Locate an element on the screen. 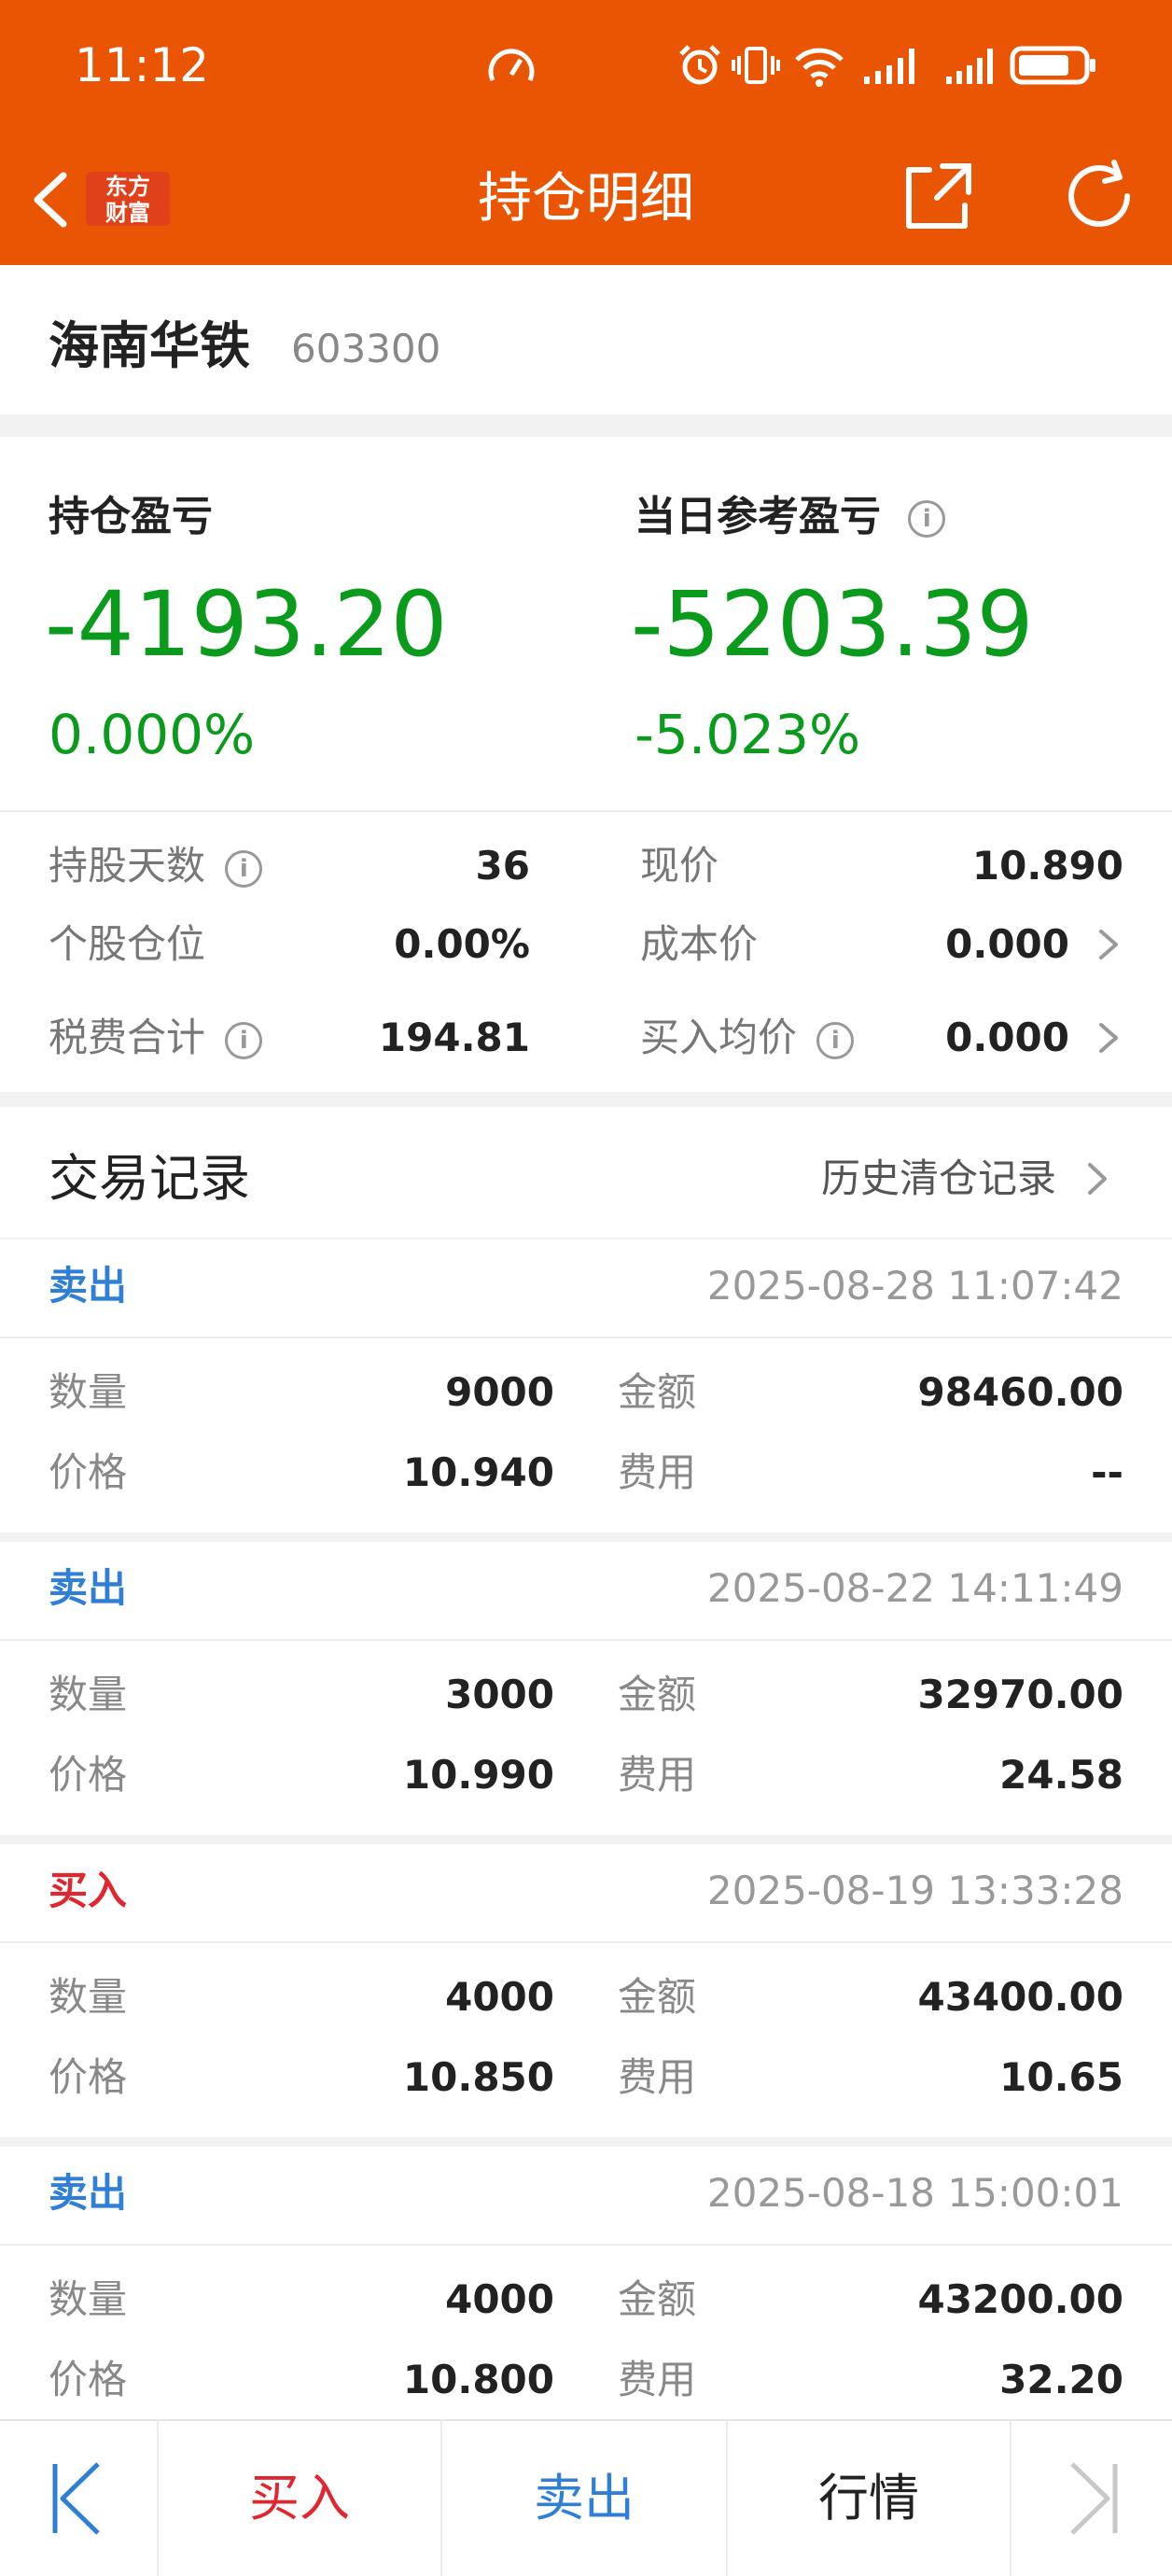 Image resolution: width=1172 pixels, height=2576 pixels. status-time: 11:12 is located at coordinates (142, 65).